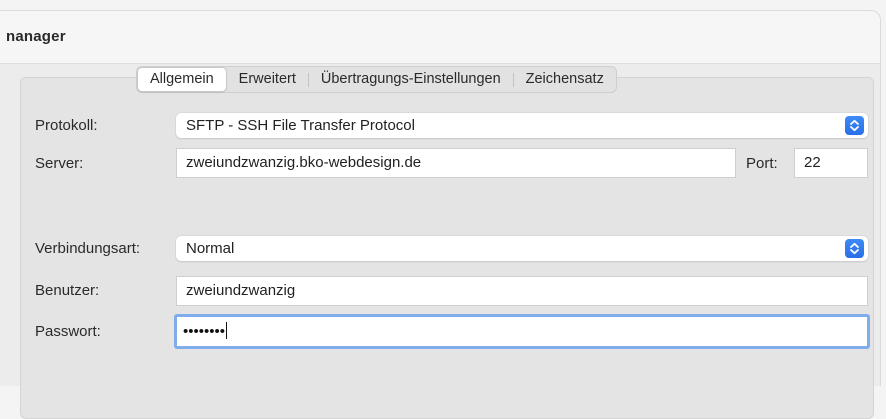  I want to click on title-bar: nanager, so click(440, 37).